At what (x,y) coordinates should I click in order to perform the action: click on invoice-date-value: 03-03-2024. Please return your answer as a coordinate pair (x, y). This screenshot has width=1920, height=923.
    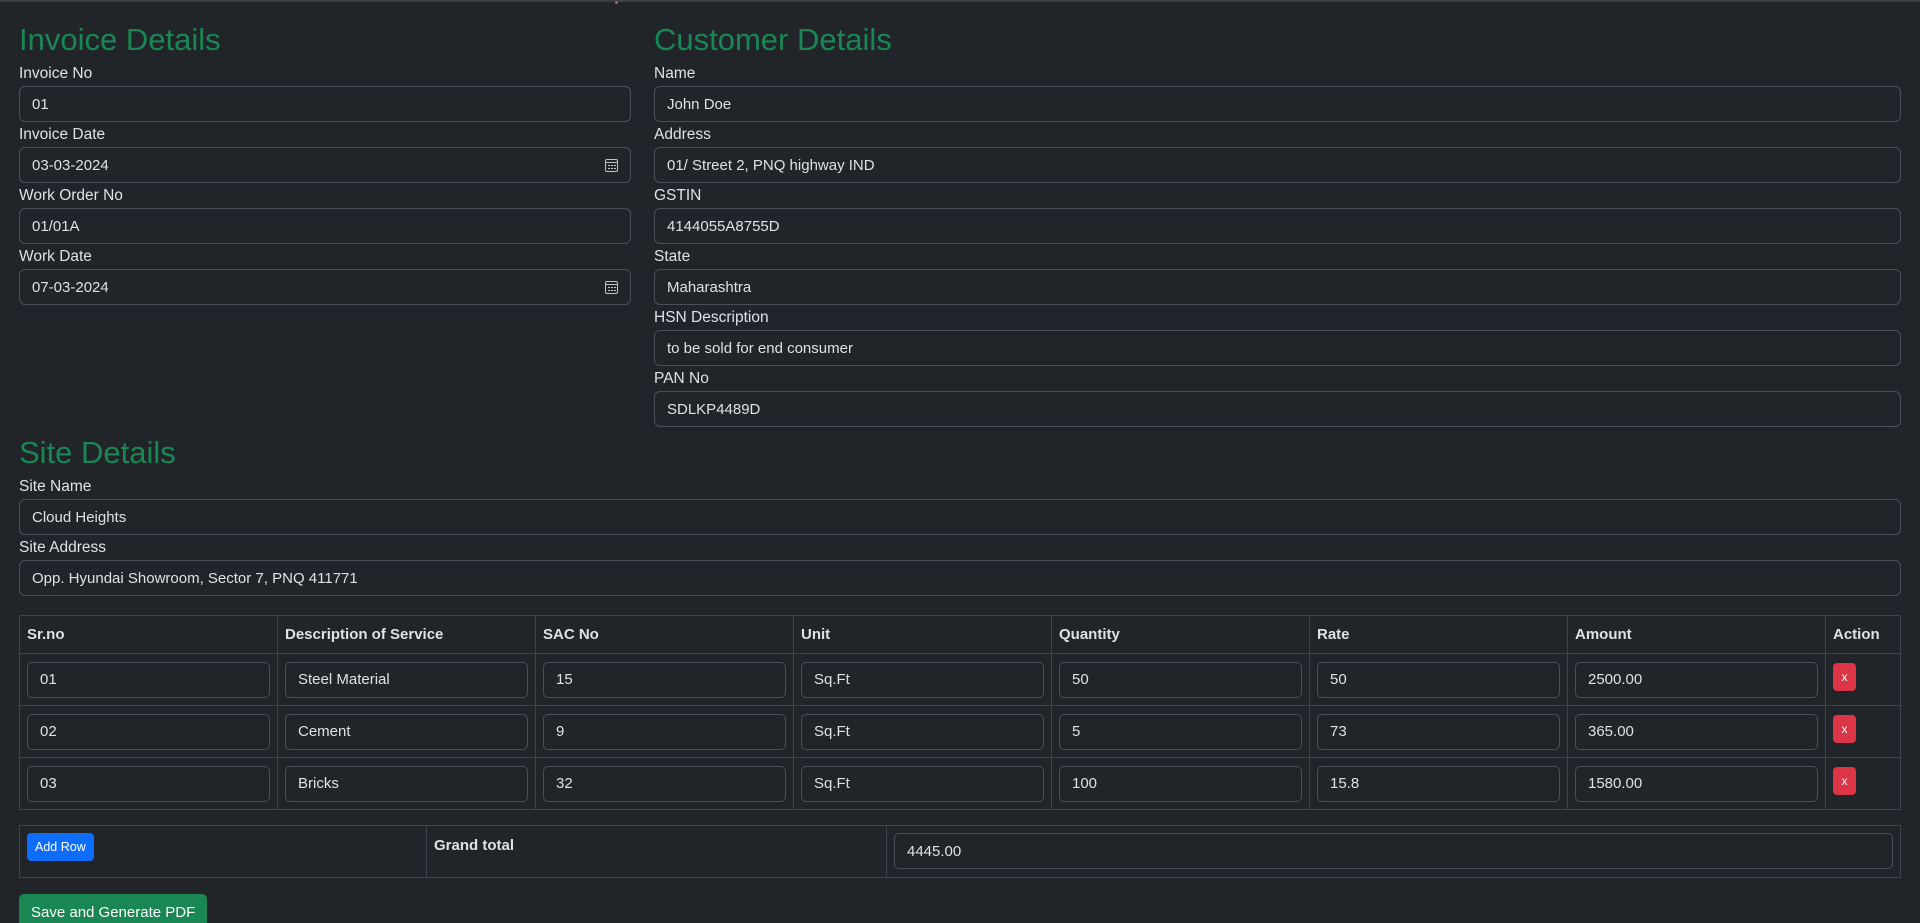
    Looking at the image, I should click on (70, 165).